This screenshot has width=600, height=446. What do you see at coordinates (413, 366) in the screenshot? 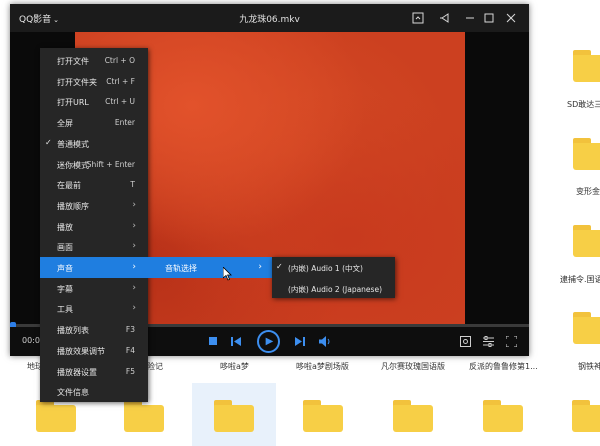
I see `file-label-fanersai: 凡尔赛玫瑰国语版` at bounding box center [413, 366].